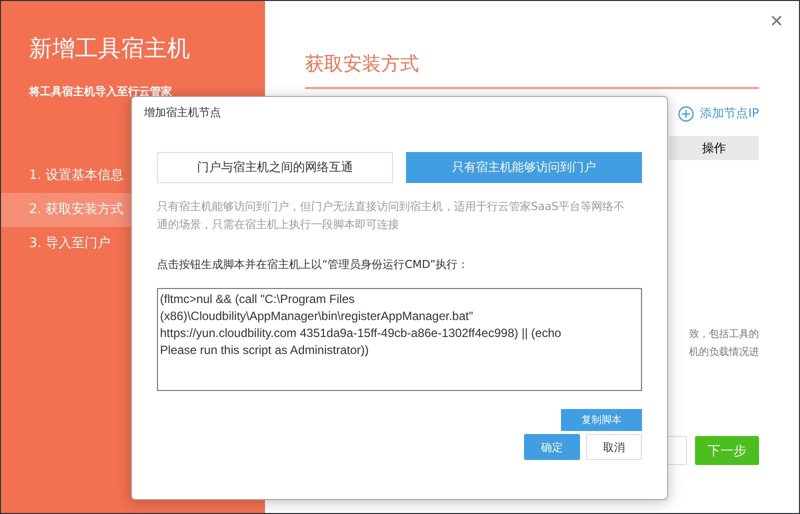 This screenshot has width=800, height=514. I want to click on section-heading: 获取安装方式, so click(532, 70).